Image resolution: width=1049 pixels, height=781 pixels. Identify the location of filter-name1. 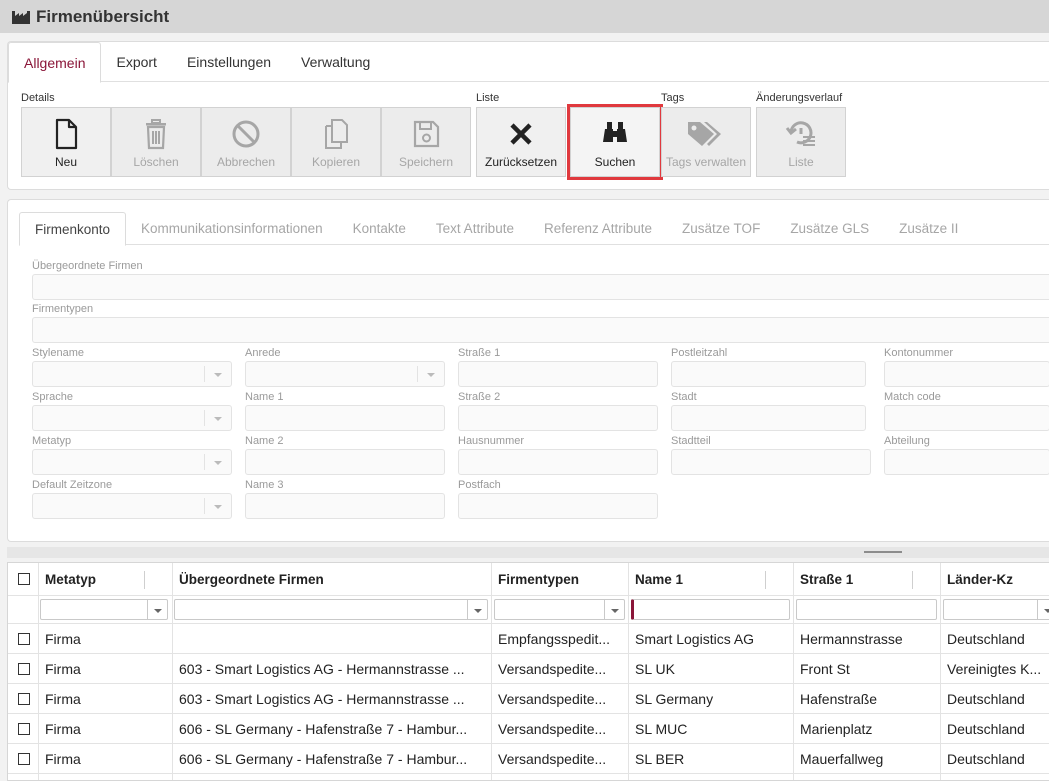
(710, 609).